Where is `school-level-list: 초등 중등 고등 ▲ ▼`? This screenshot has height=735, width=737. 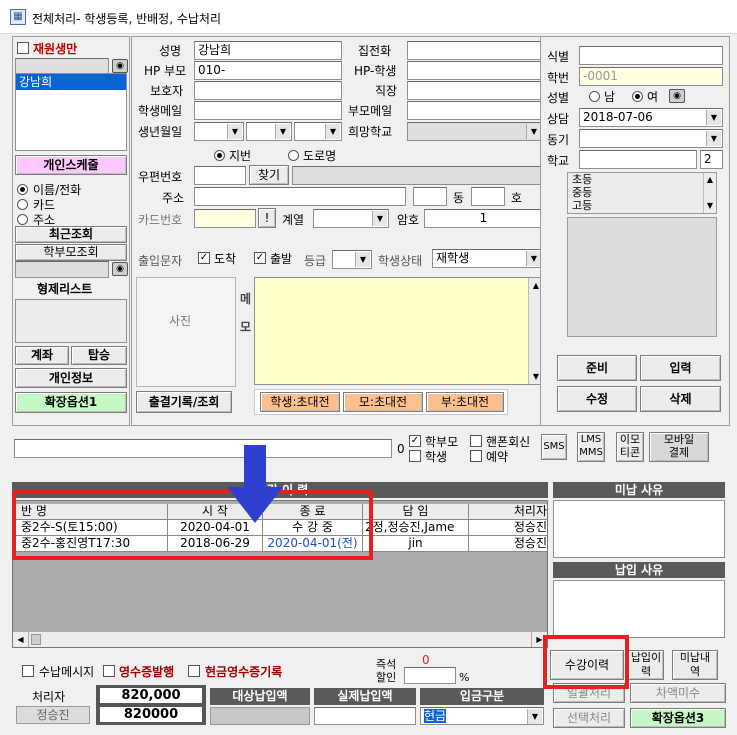 school-level-list: 초등 중등 고등 ▲ ▼ is located at coordinates (642, 193).